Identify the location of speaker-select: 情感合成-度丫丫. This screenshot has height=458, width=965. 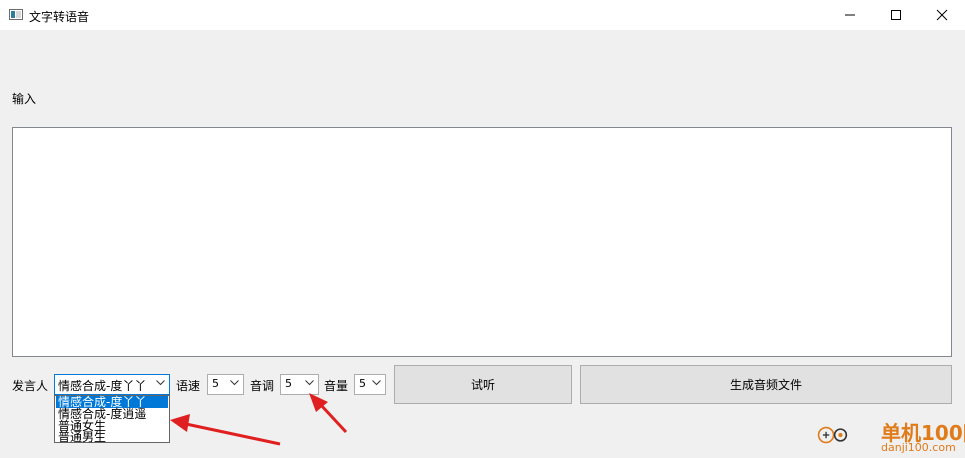
(112, 384).